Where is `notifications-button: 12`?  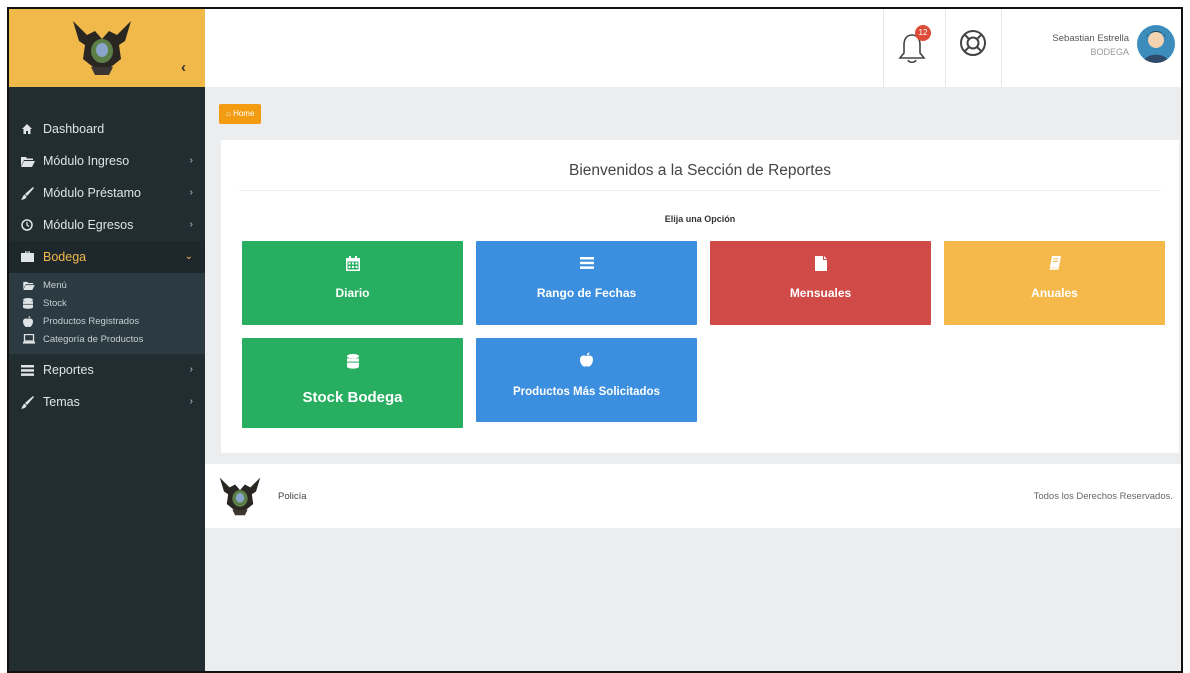 notifications-button: 12 is located at coordinates (917, 47).